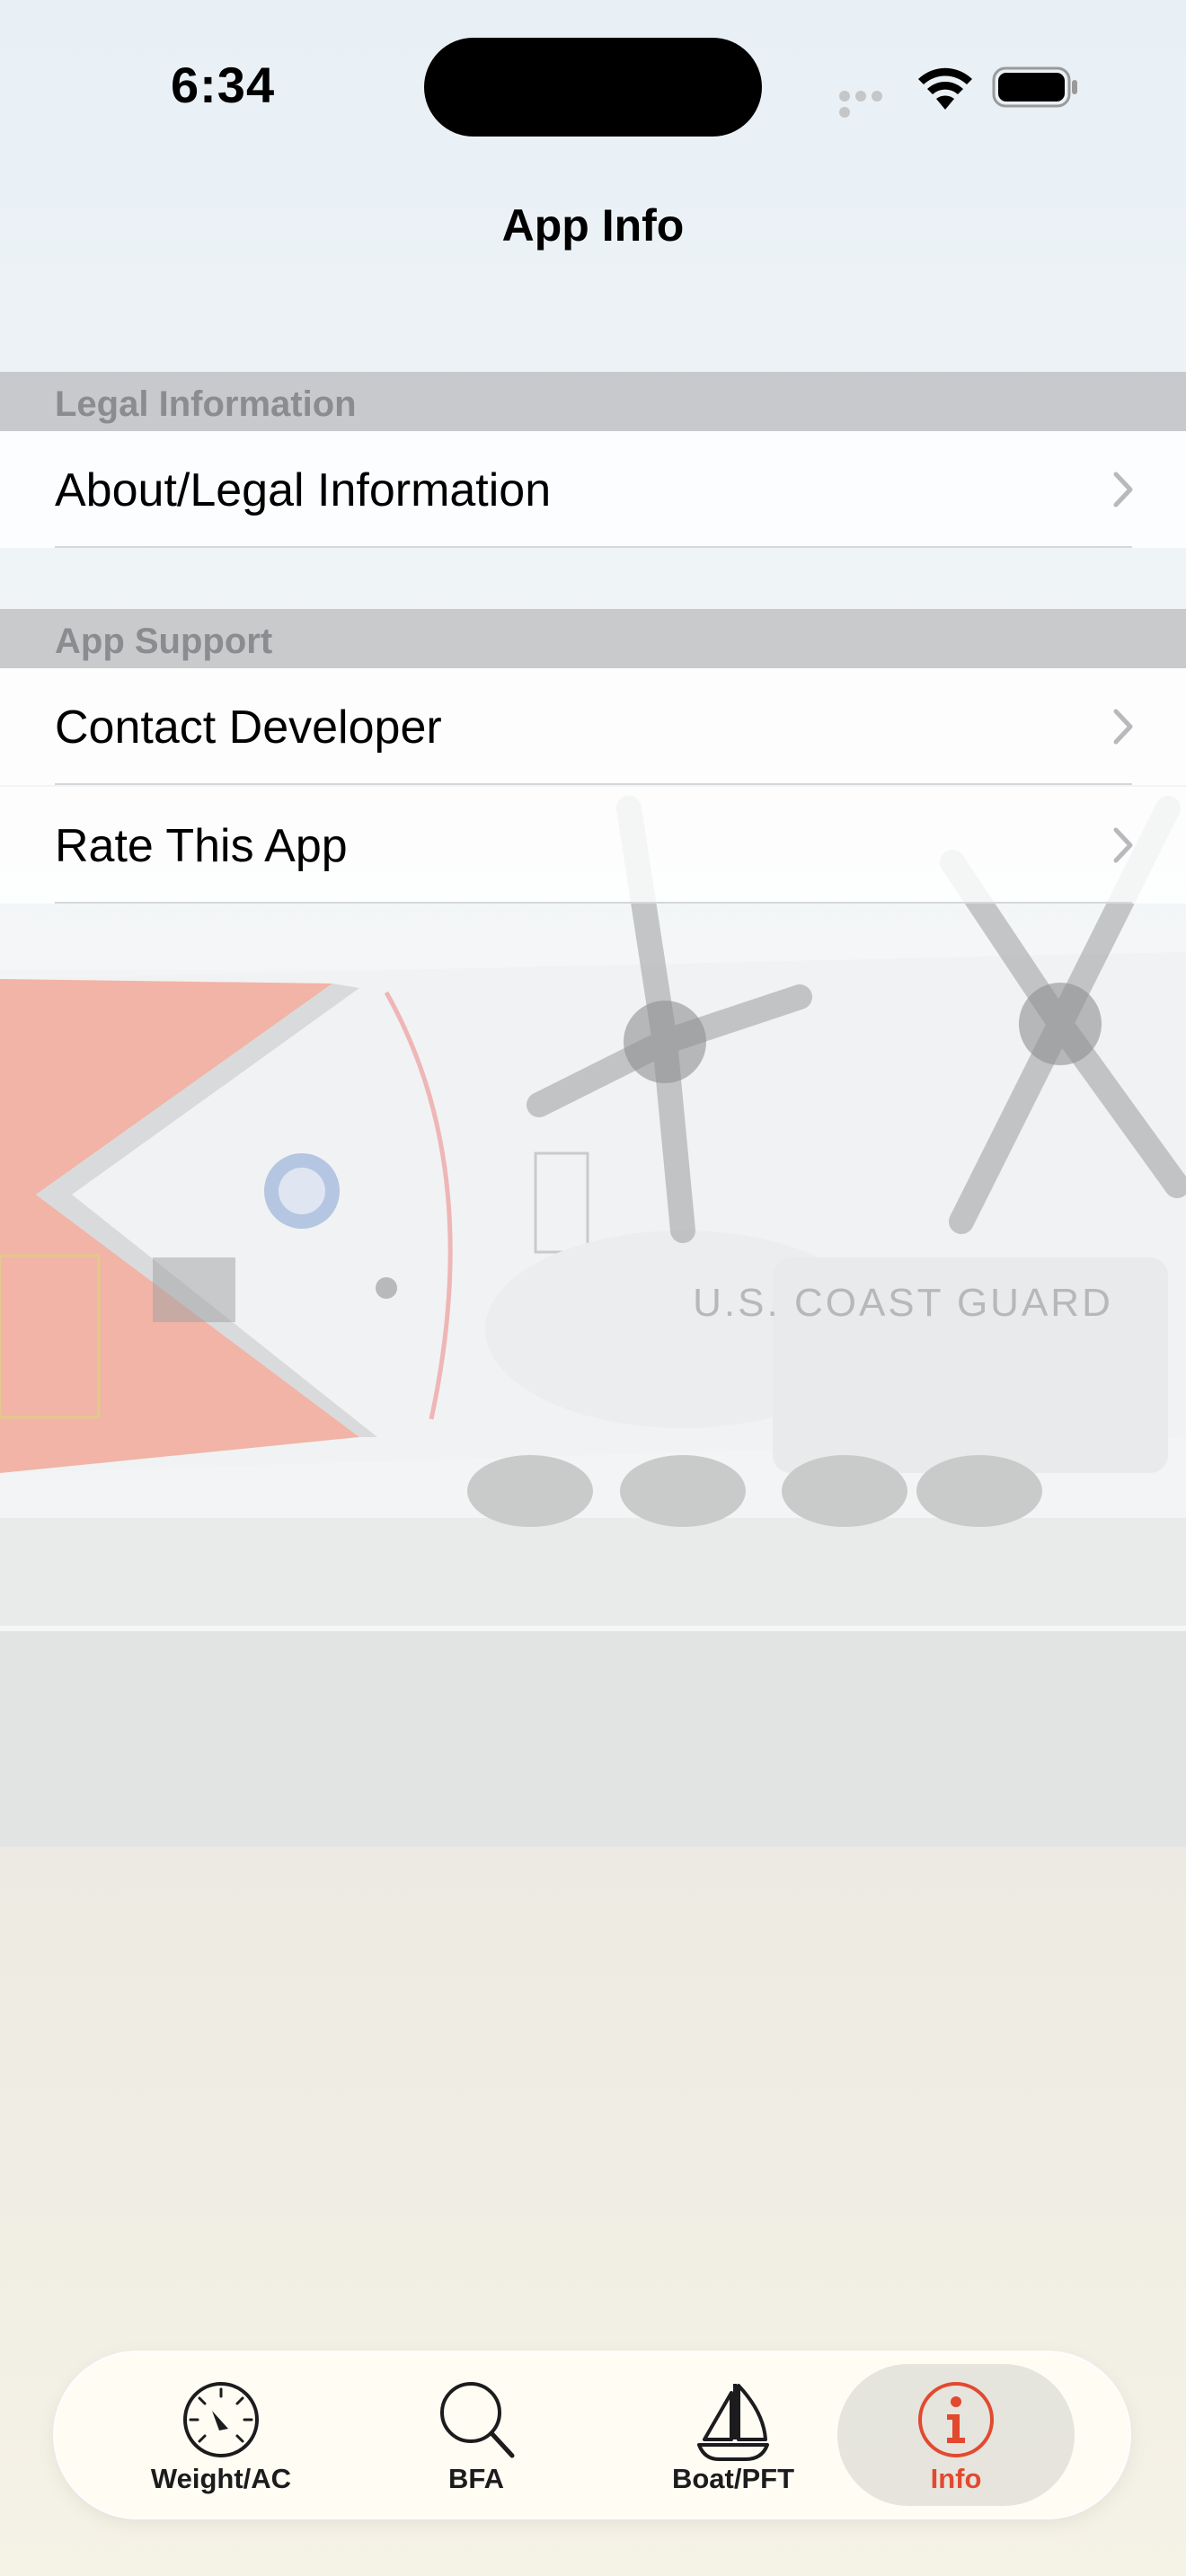  What do you see at coordinates (303, 490) in the screenshot?
I see `row-label: About/Legal Information` at bounding box center [303, 490].